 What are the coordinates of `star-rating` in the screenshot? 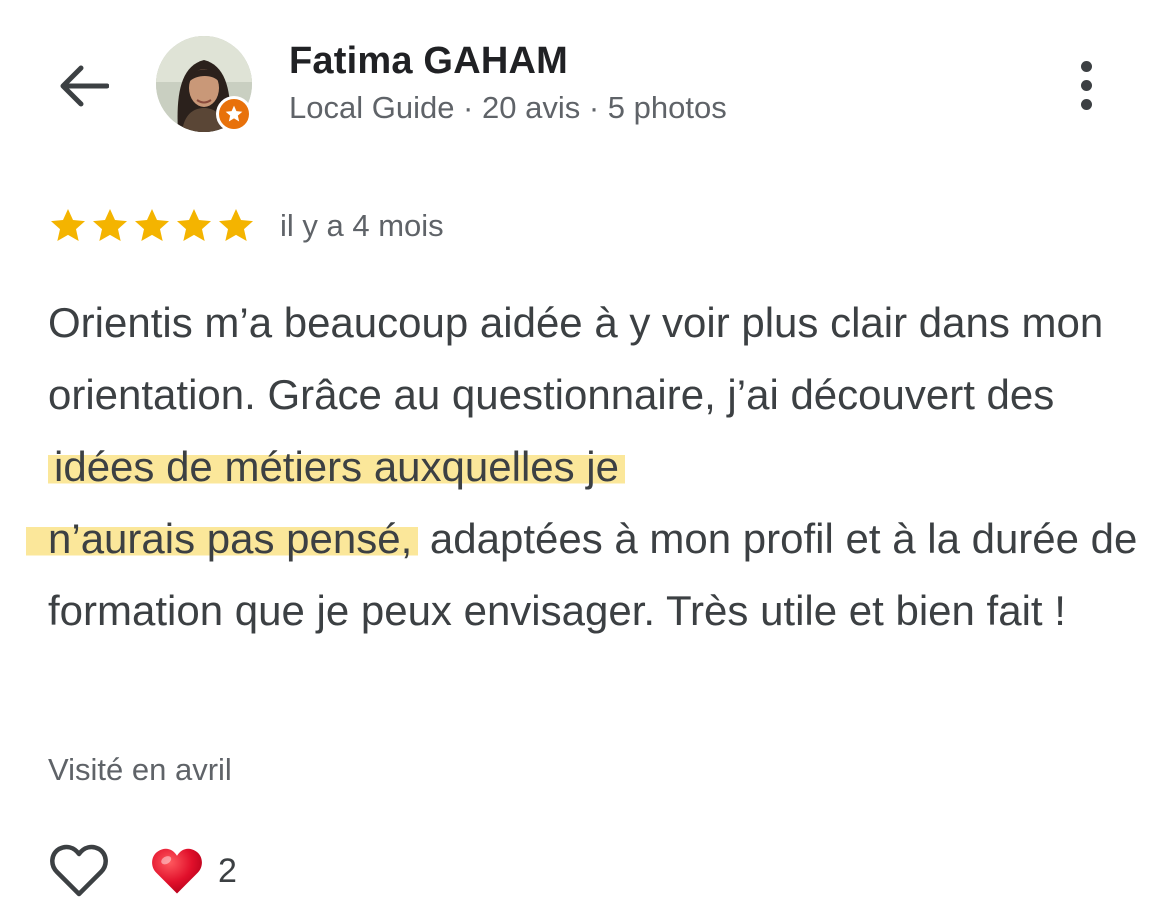 It's located at (152, 226).